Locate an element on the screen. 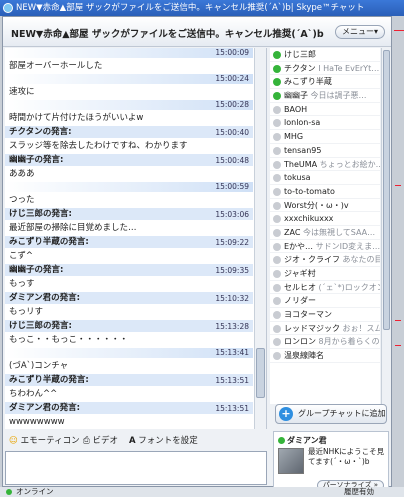 The image size is (404, 497). message-sender: 幽幽子の発言: 15:00:48 is located at coordinates (129, 160).